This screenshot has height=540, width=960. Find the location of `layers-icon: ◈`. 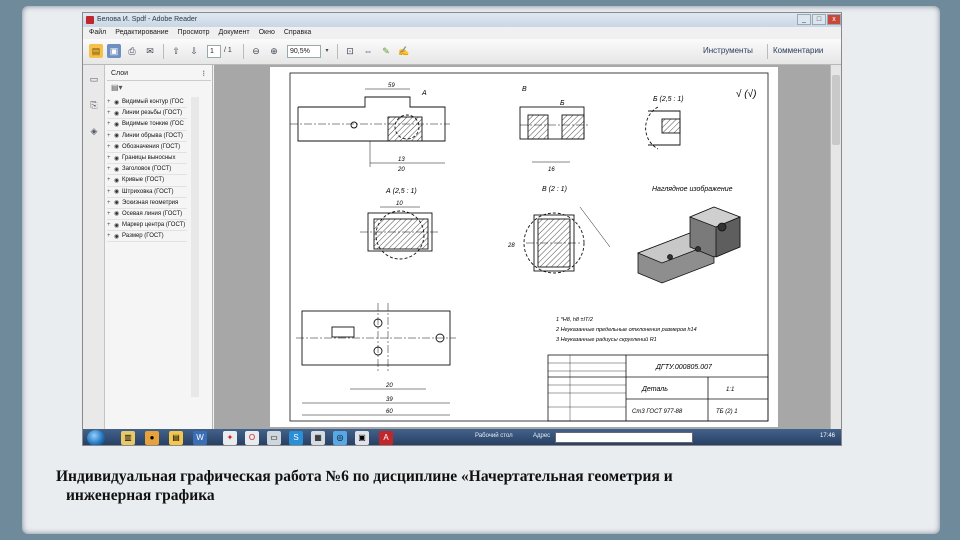

layers-icon: ◈ is located at coordinates (94, 131).